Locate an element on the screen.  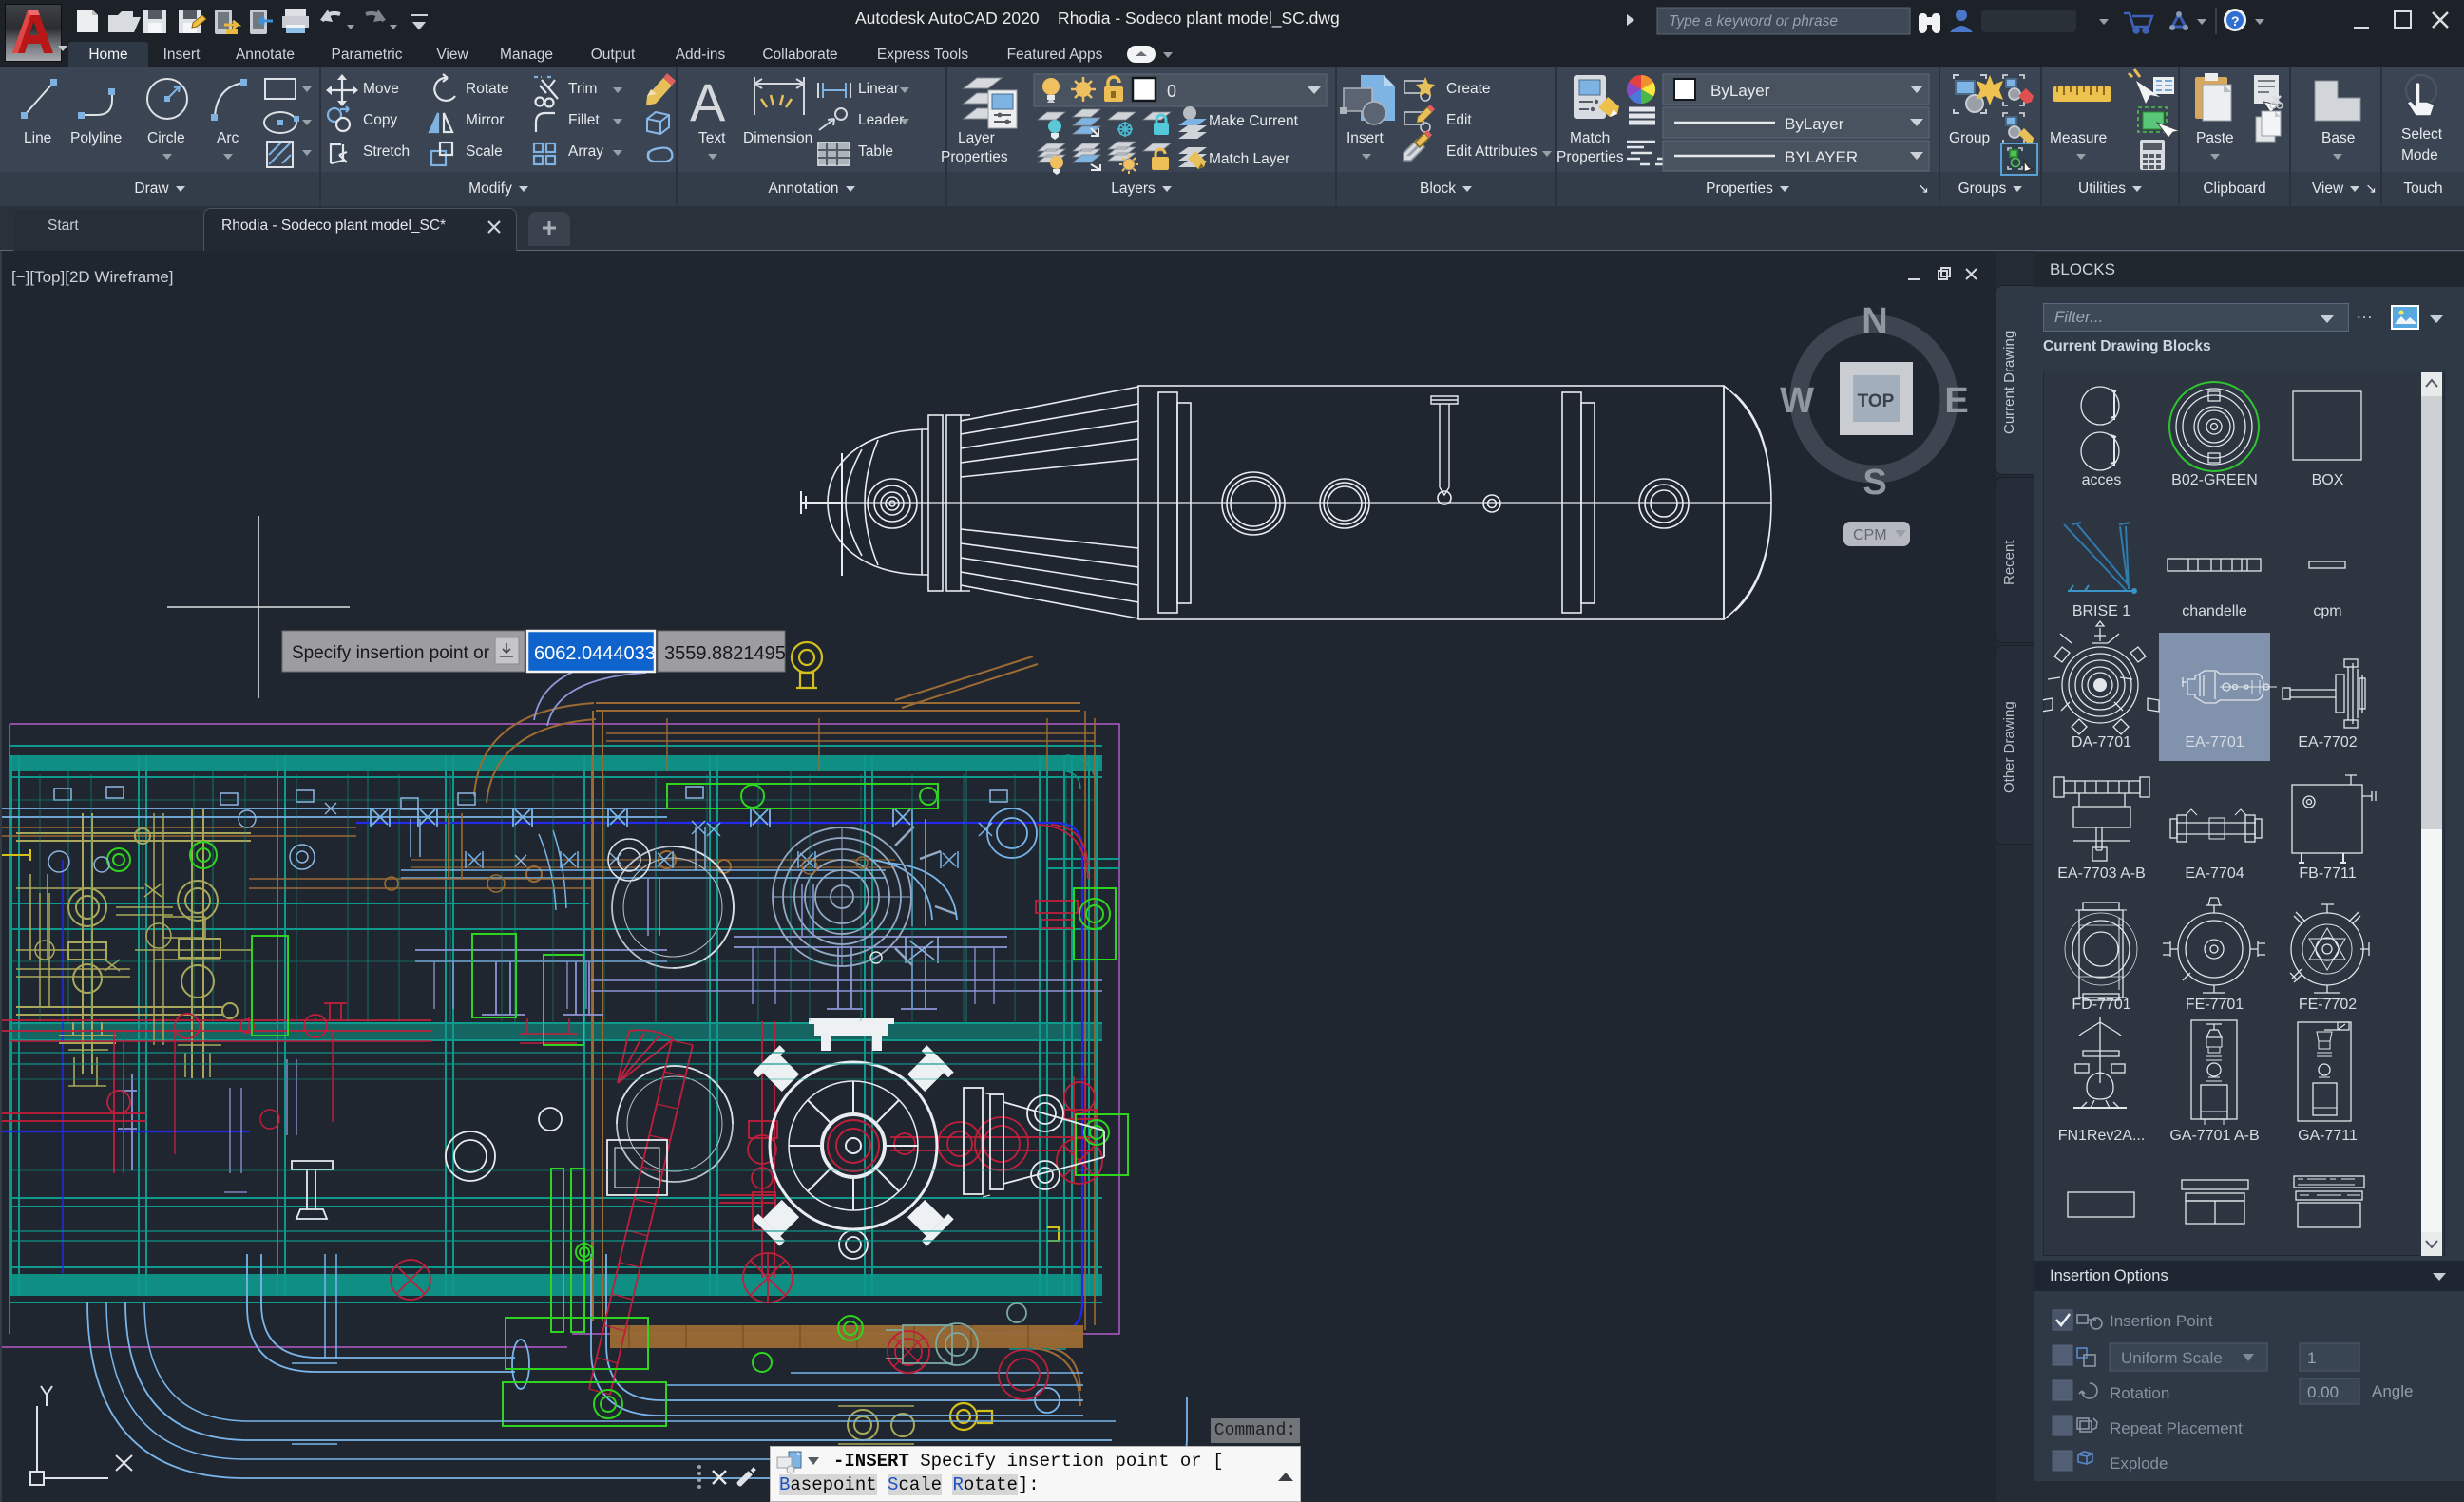
svg-text: 0 is located at coordinates (1171, 92).